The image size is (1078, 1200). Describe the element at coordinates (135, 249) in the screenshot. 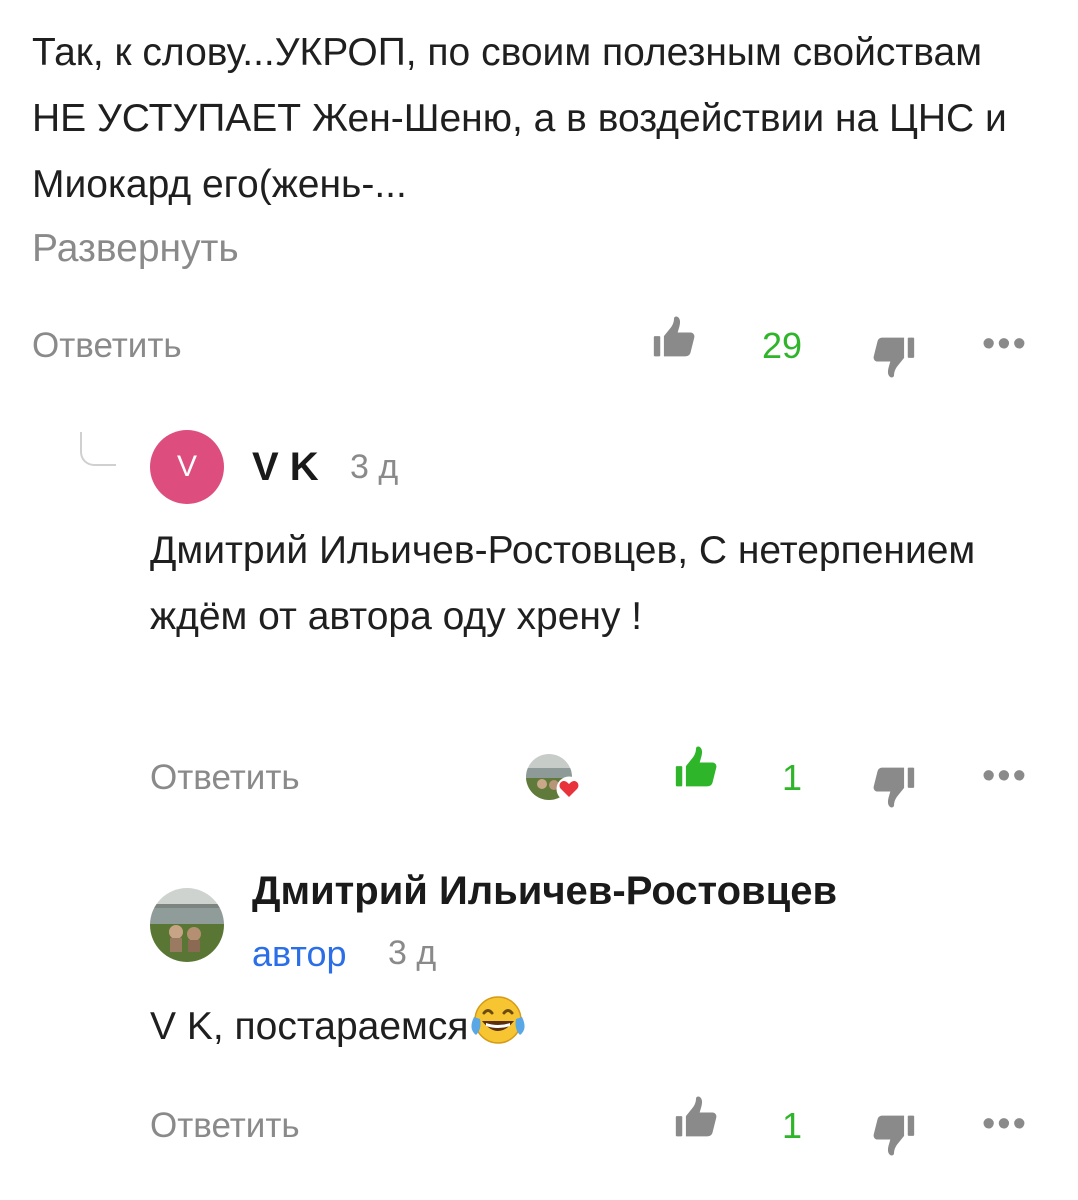

I see `expand-link: Развернуть` at that location.